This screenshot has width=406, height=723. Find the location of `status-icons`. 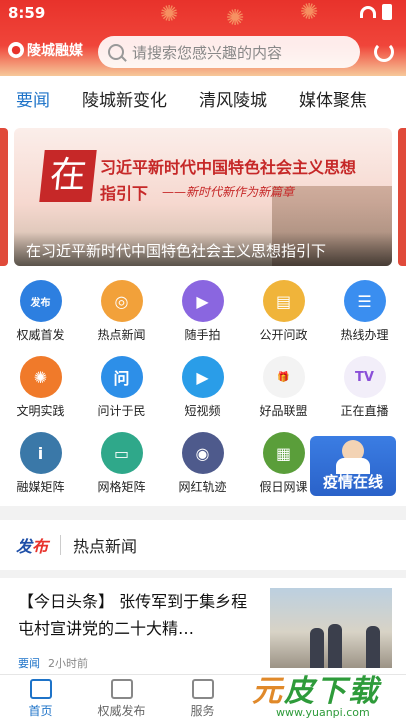

status-icons is located at coordinates (376, 12).